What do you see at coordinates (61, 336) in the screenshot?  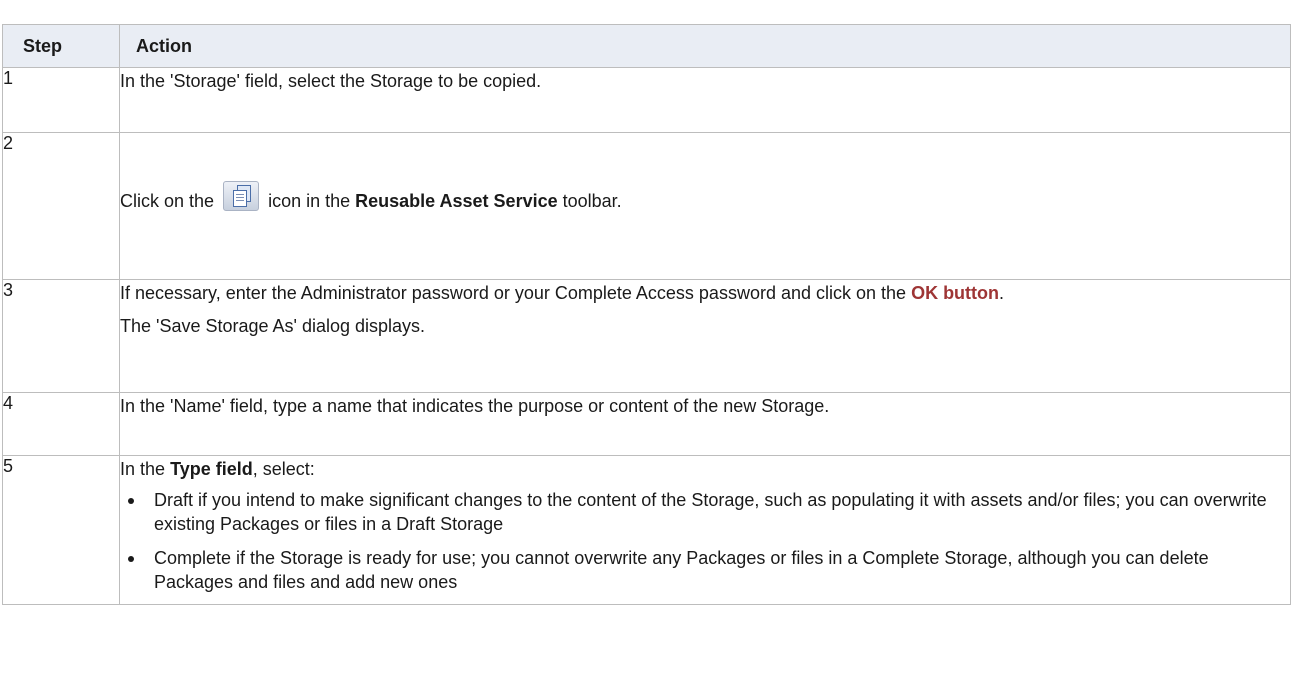 I see `step-number: 3` at bounding box center [61, 336].